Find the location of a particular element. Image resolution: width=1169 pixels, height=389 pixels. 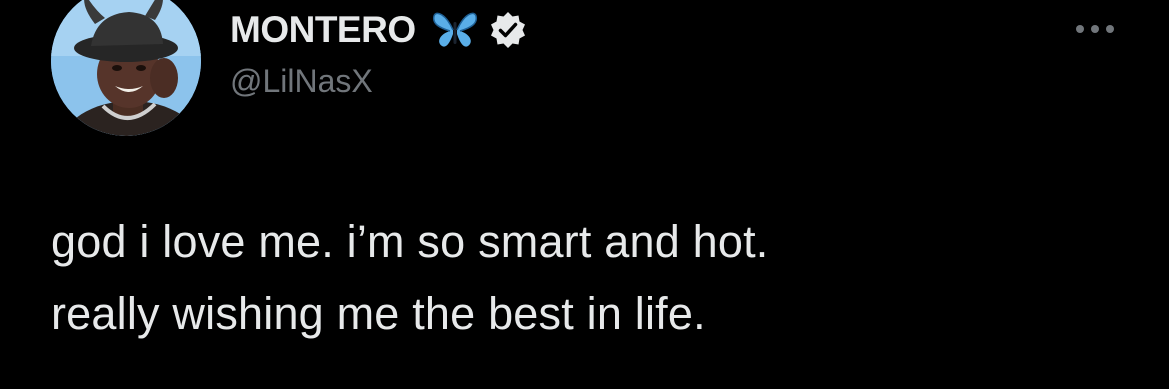

more-dots-icon is located at coordinates (1095, 29).